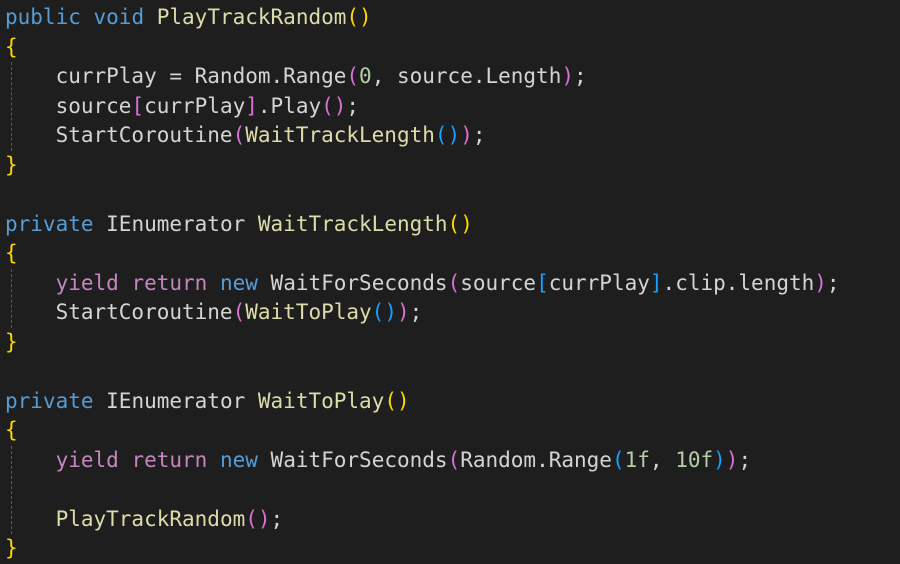 The width and height of the screenshot is (900, 564). I want to click on code-token: 0, so click(365, 76).